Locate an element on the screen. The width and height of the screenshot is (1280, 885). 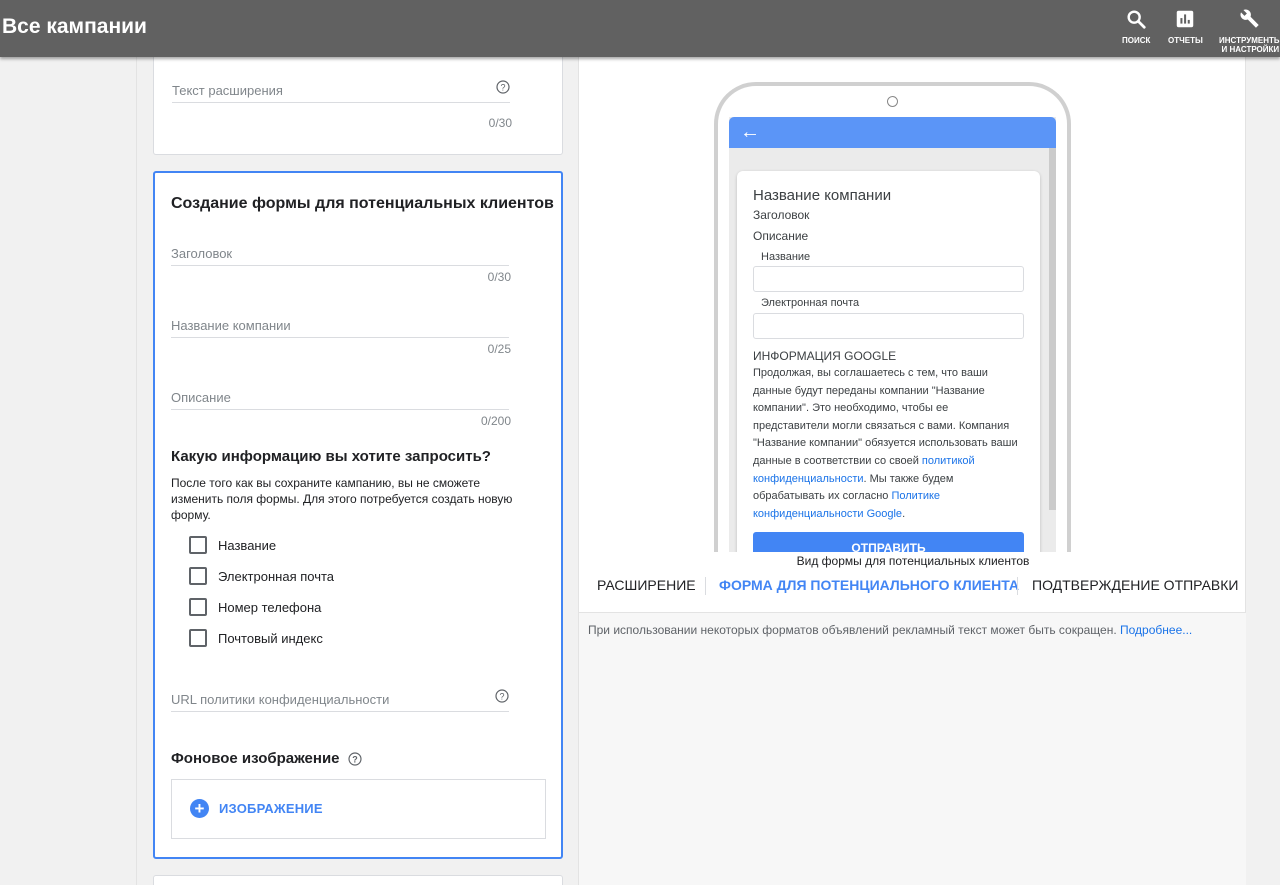
company-name-counter: 0/25 is located at coordinates (499, 349).